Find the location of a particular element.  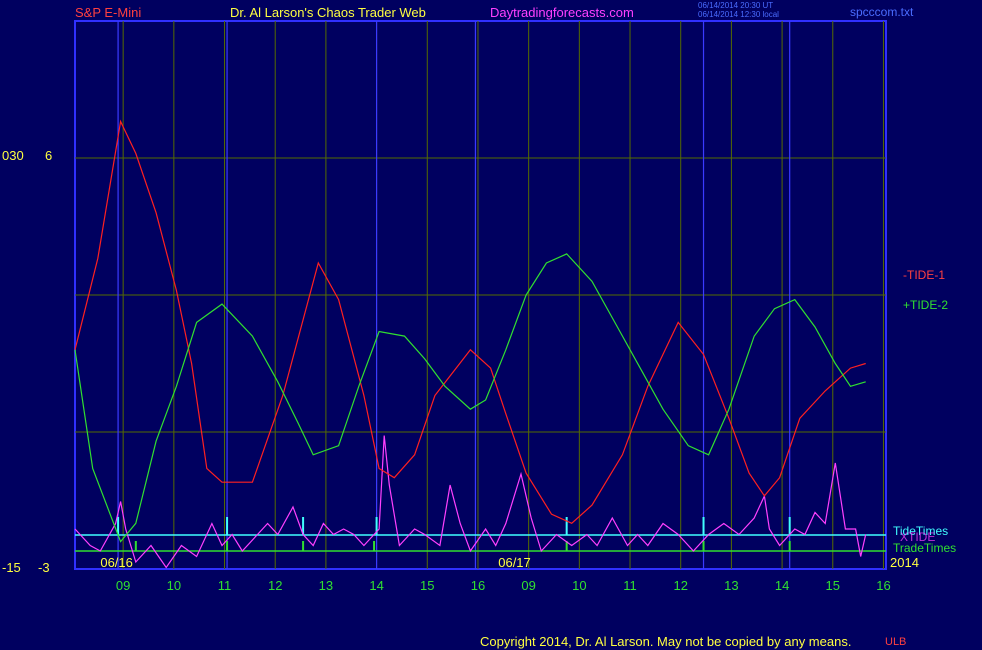

date-label: 06/17 is located at coordinates (514, 562).